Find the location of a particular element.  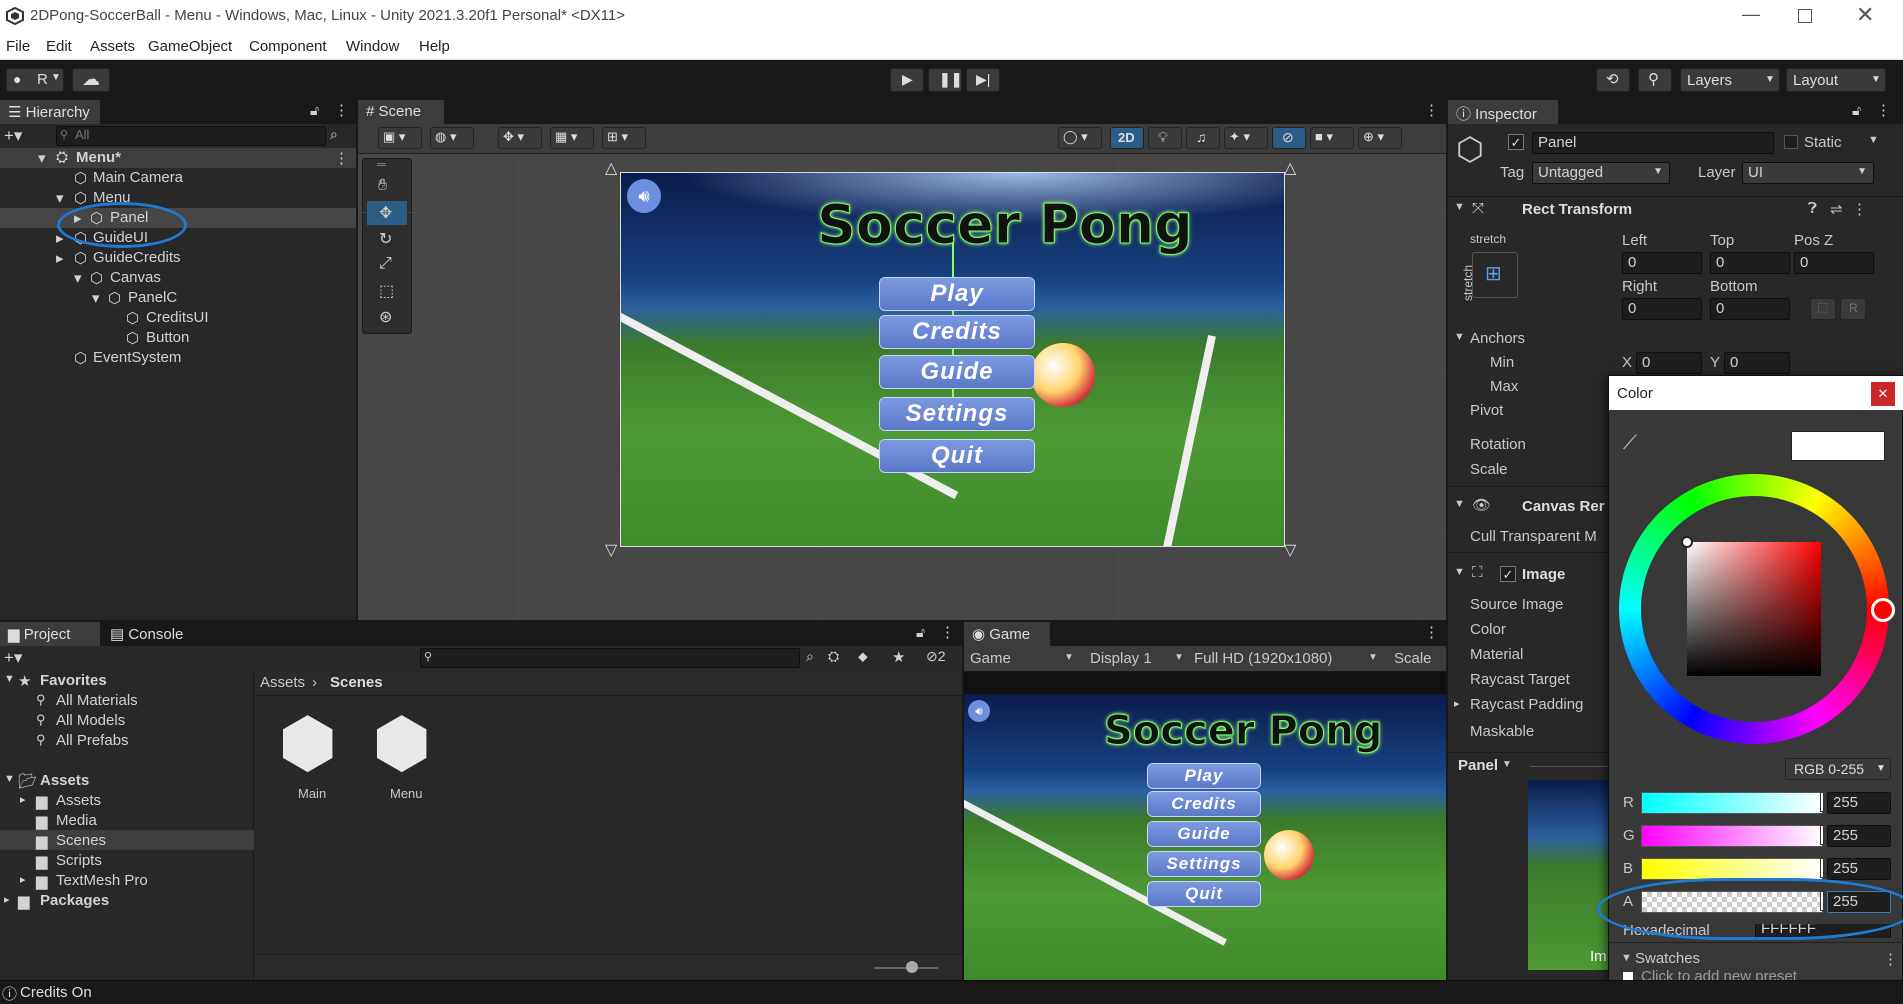

favorites-label: Favorites is located at coordinates (73, 680).